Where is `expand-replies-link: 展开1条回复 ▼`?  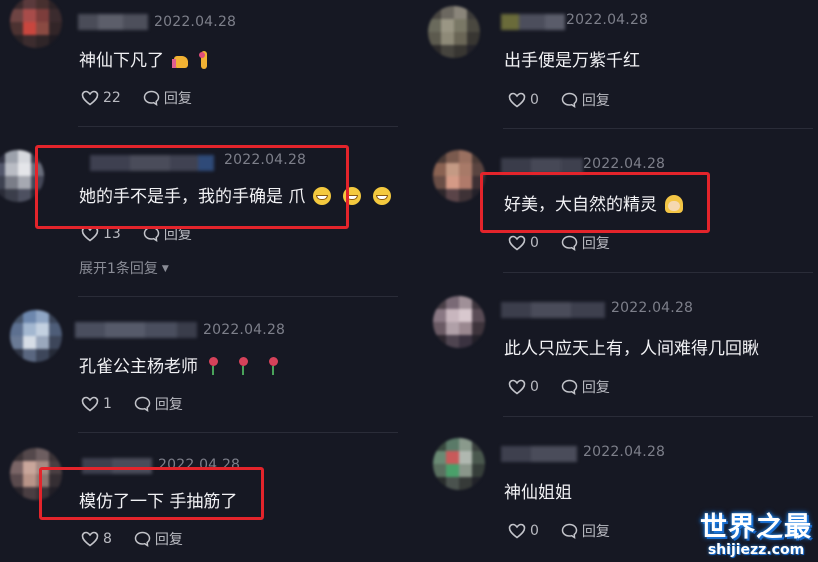
expand-replies-link: 展开1条回复 ▼ is located at coordinates (124, 268).